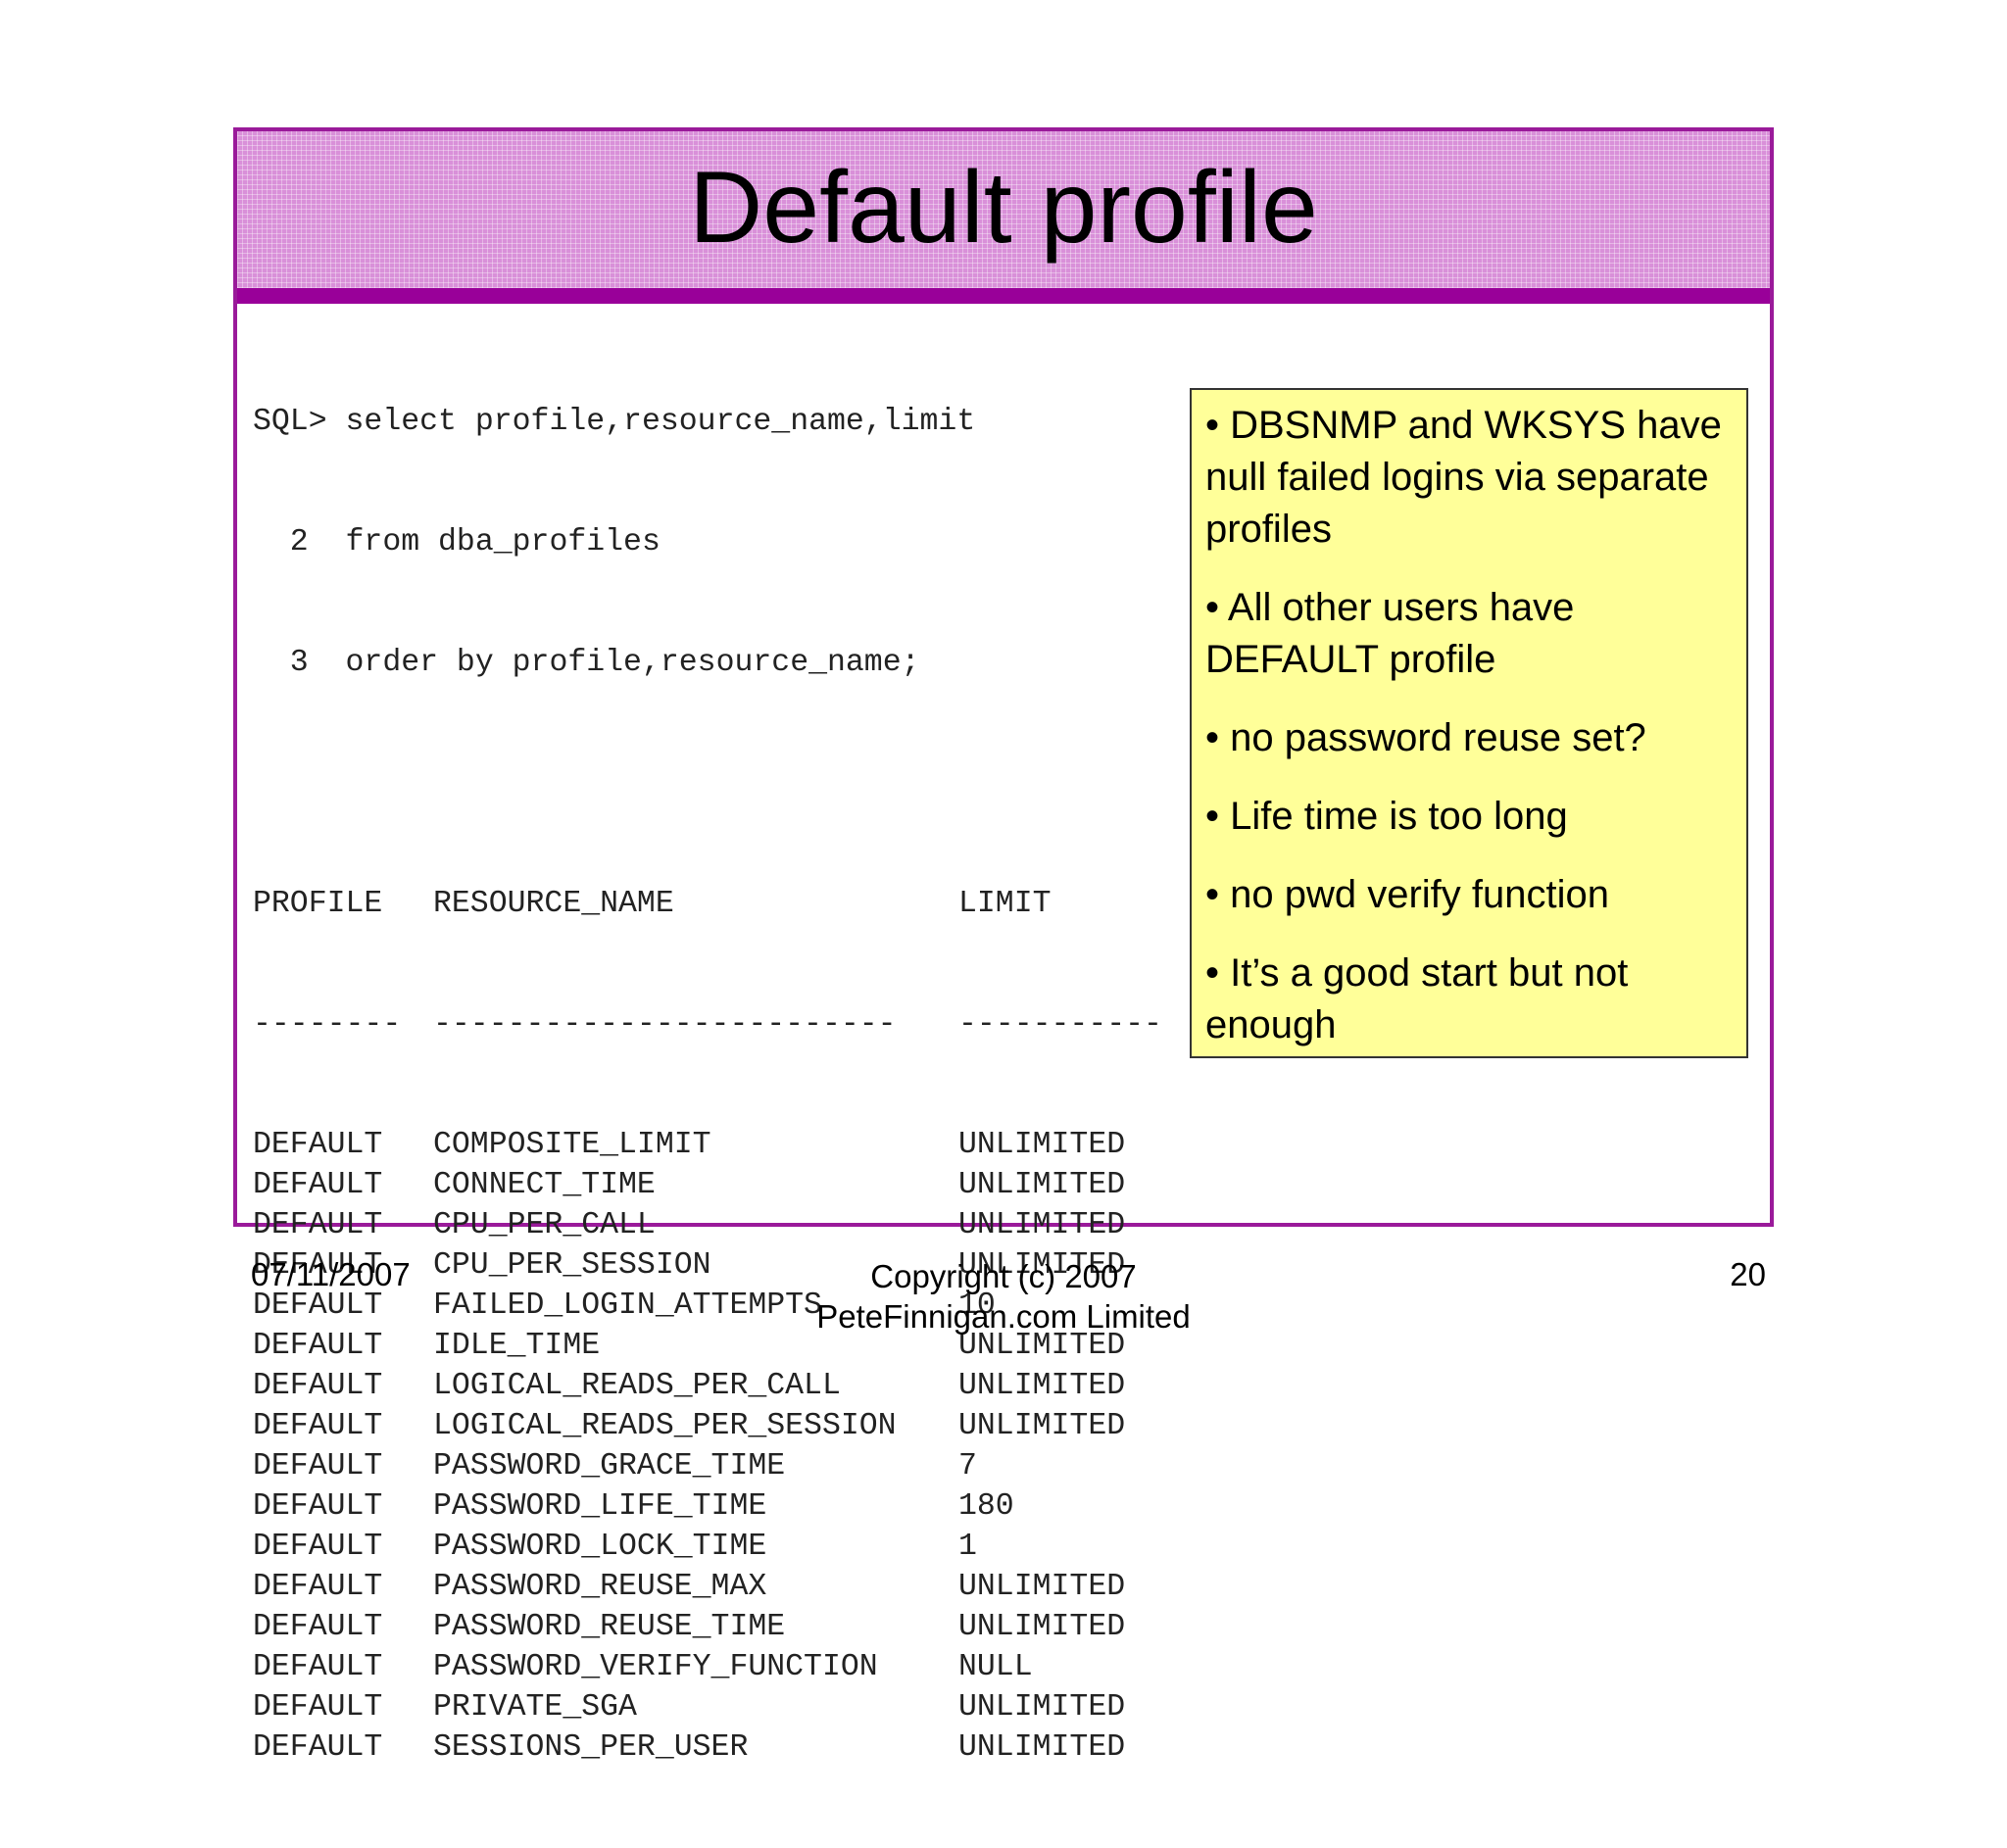 The height and width of the screenshot is (1848, 2007). I want to click on table-row: DEFAULT PASSWORD_LOCK_TIME 1, so click(707, 1547).